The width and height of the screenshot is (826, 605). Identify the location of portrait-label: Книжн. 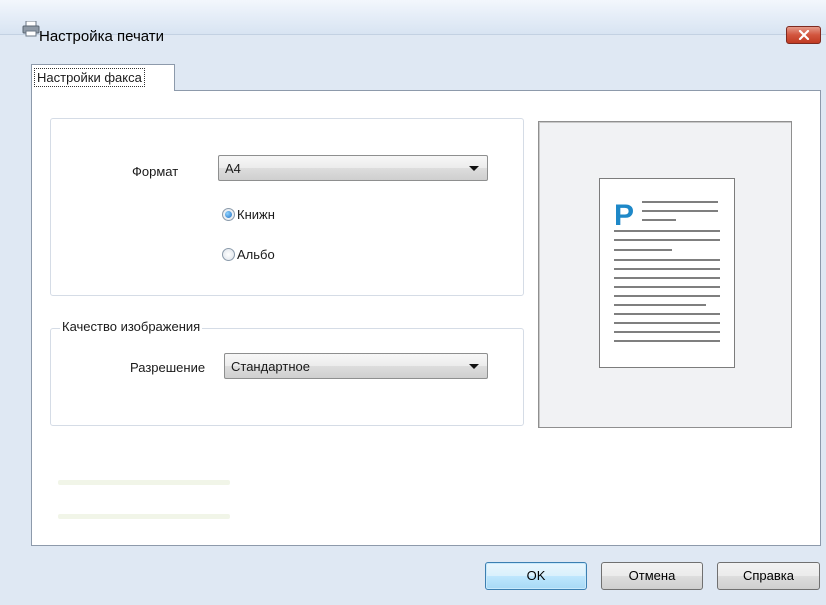
(256, 214).